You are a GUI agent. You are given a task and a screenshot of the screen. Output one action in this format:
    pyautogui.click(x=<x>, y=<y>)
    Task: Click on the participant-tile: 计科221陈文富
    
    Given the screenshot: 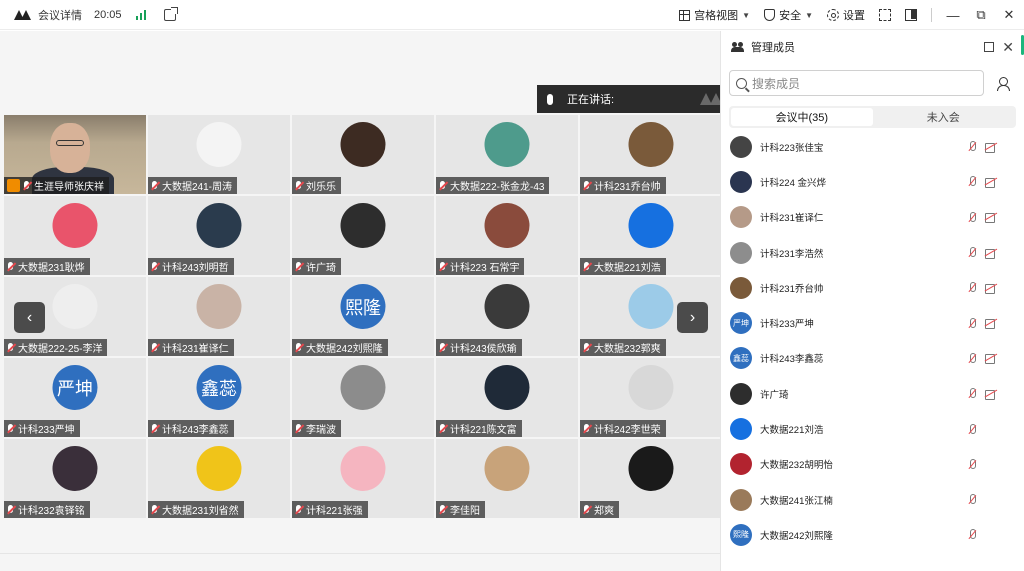 What is the action you would take?
    pyautogui.click(x=507, y=397)
    